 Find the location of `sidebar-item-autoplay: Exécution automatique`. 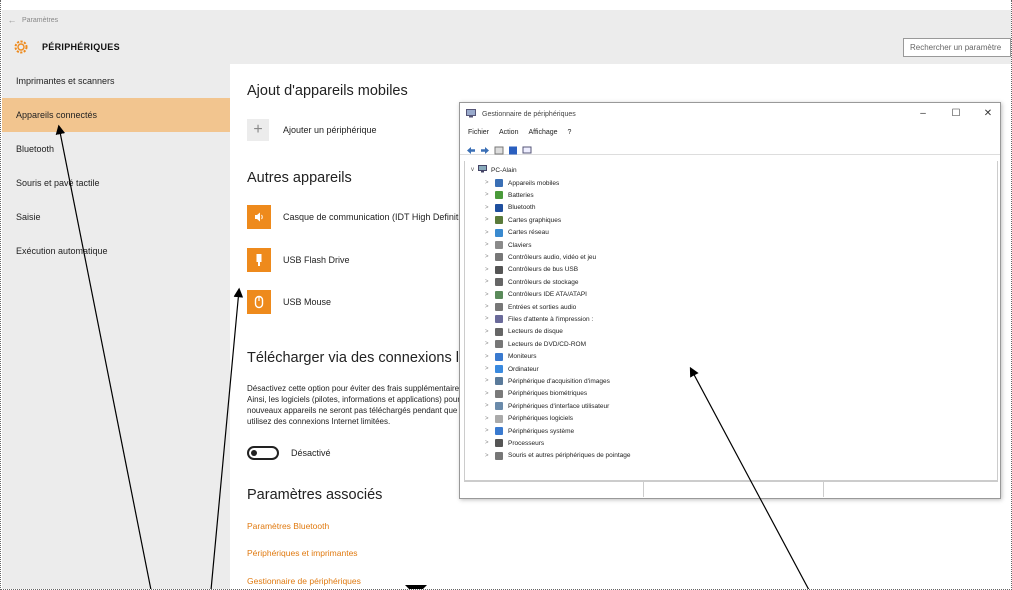

sidebar-item-autoplay: Exécution automatique is located at coordinates (116, 251).